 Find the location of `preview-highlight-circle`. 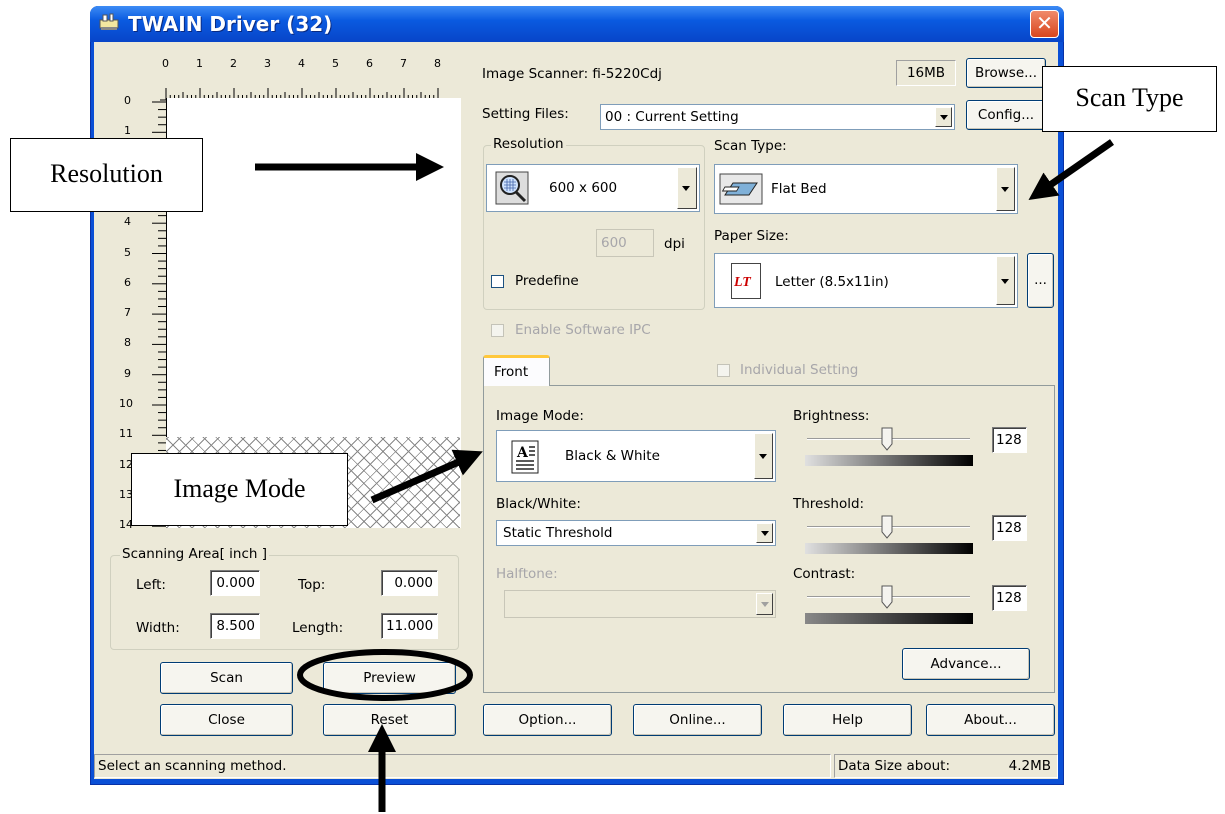

preview-highlight-circle is located at coordinates (385, 675).